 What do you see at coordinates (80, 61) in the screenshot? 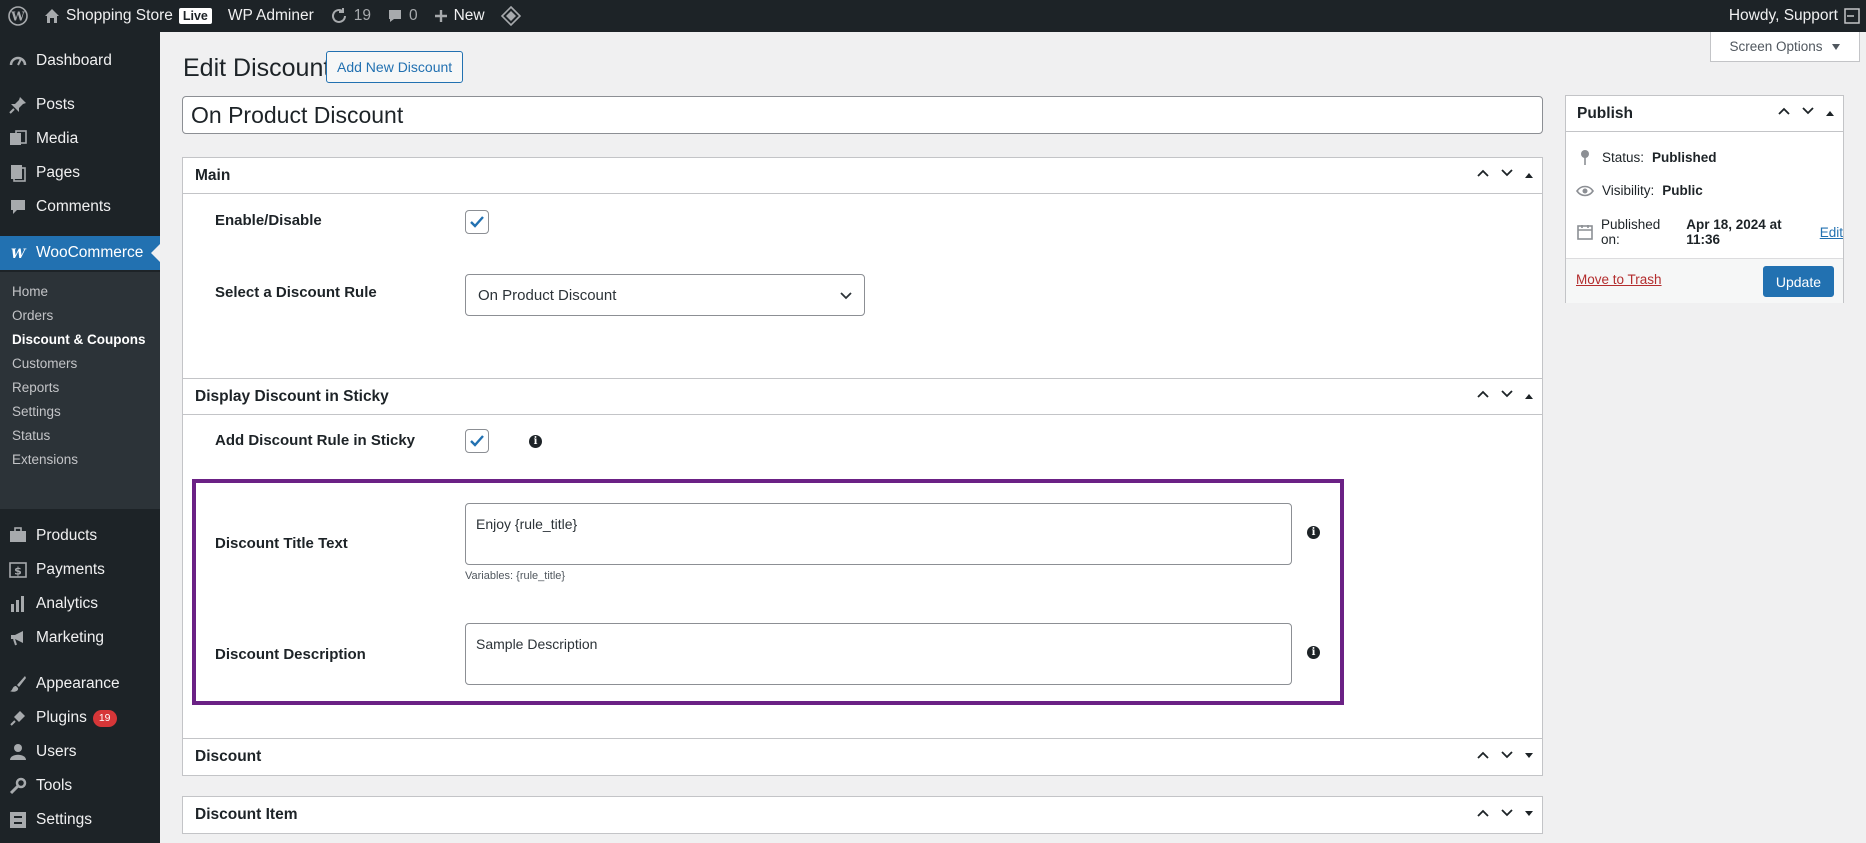
I see `sidebar-item-dashboard: Dashboard` at bounding box center [80, 61].